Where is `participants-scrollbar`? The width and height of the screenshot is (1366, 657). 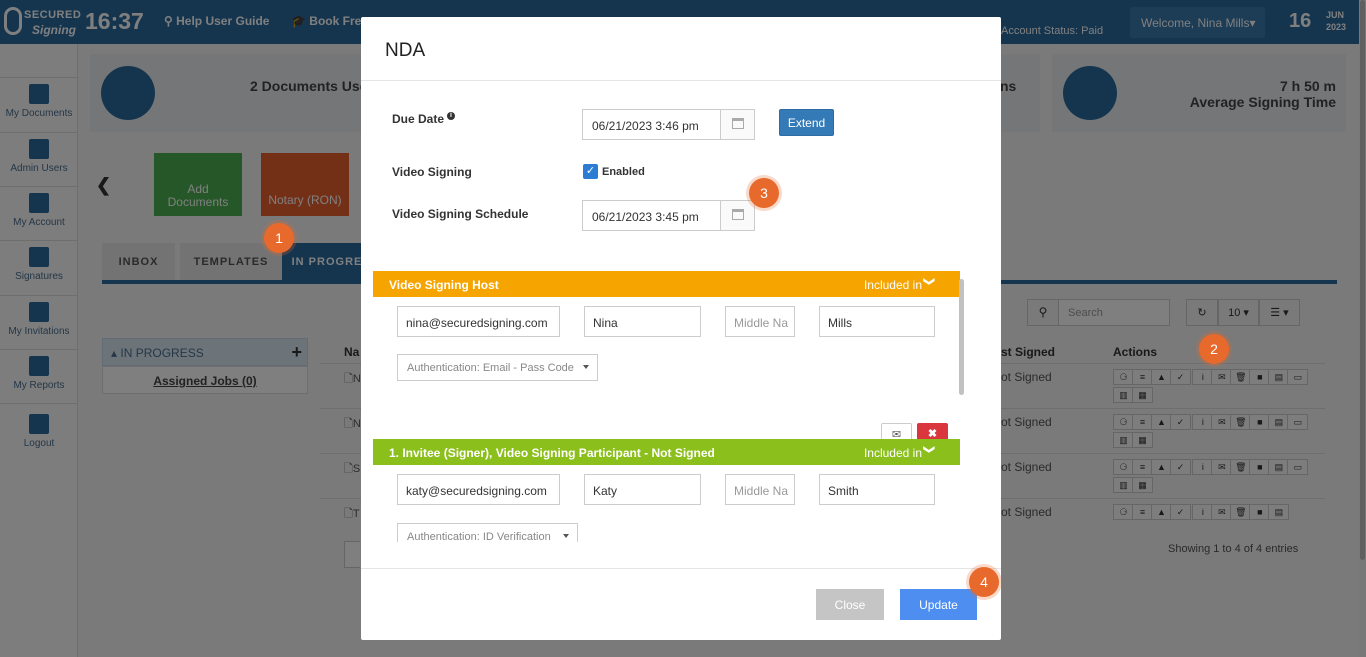
participants-scrollbar is located at coordinates (961, 337).